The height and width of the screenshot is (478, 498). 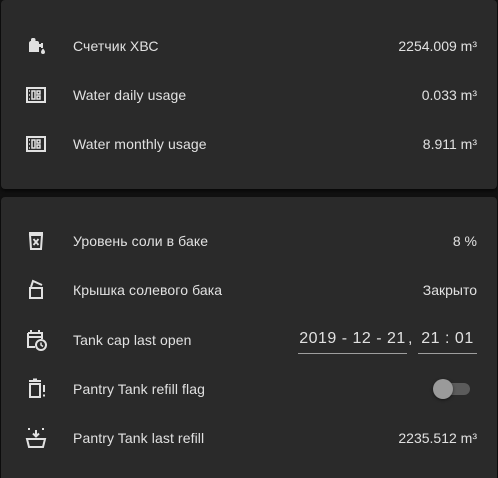 What do you see at coordinates (449, 144) in the screenshot?
I see `entity-value: 8.911 m³` at bounding box center [449, 144].